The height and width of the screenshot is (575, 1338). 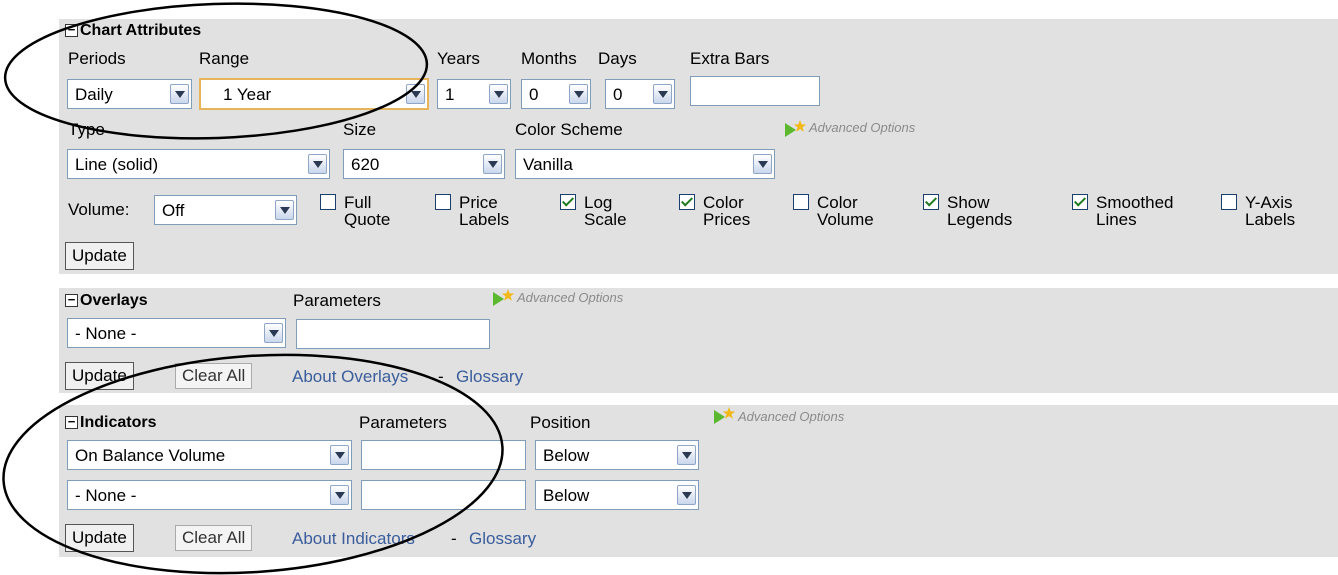 I want to click on periods-value: Daily, so click(x=94, y=94).